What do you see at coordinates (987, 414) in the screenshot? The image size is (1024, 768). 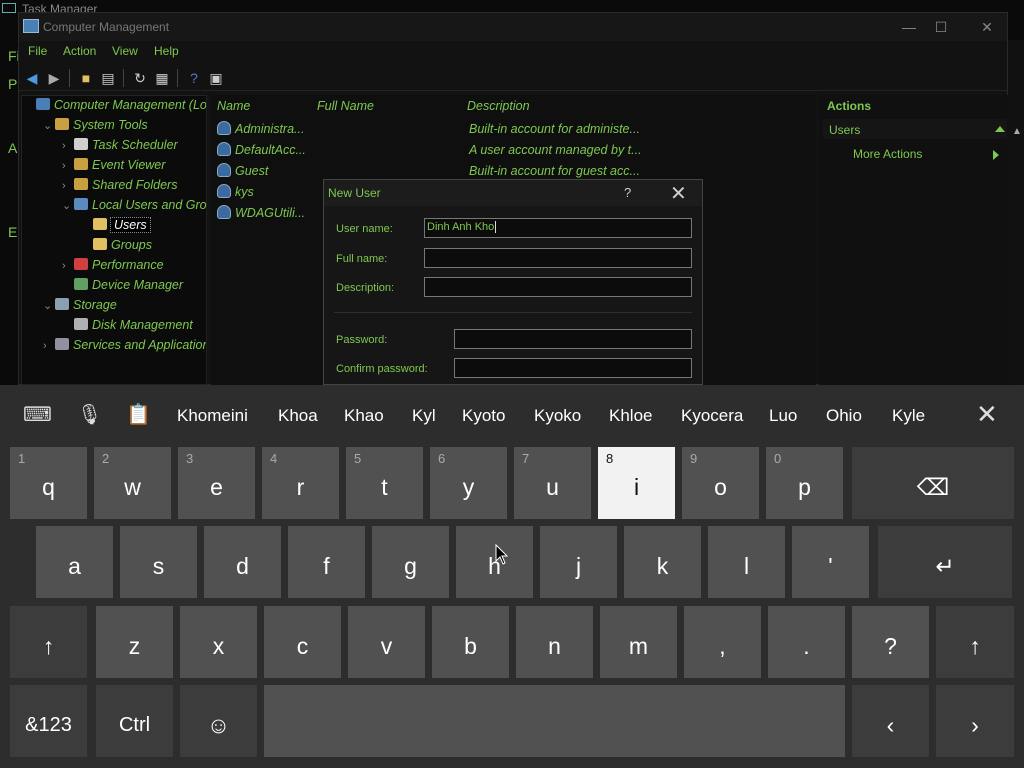 I see `keyboard-close-icon: ✕` at bounding box center [987, 414].